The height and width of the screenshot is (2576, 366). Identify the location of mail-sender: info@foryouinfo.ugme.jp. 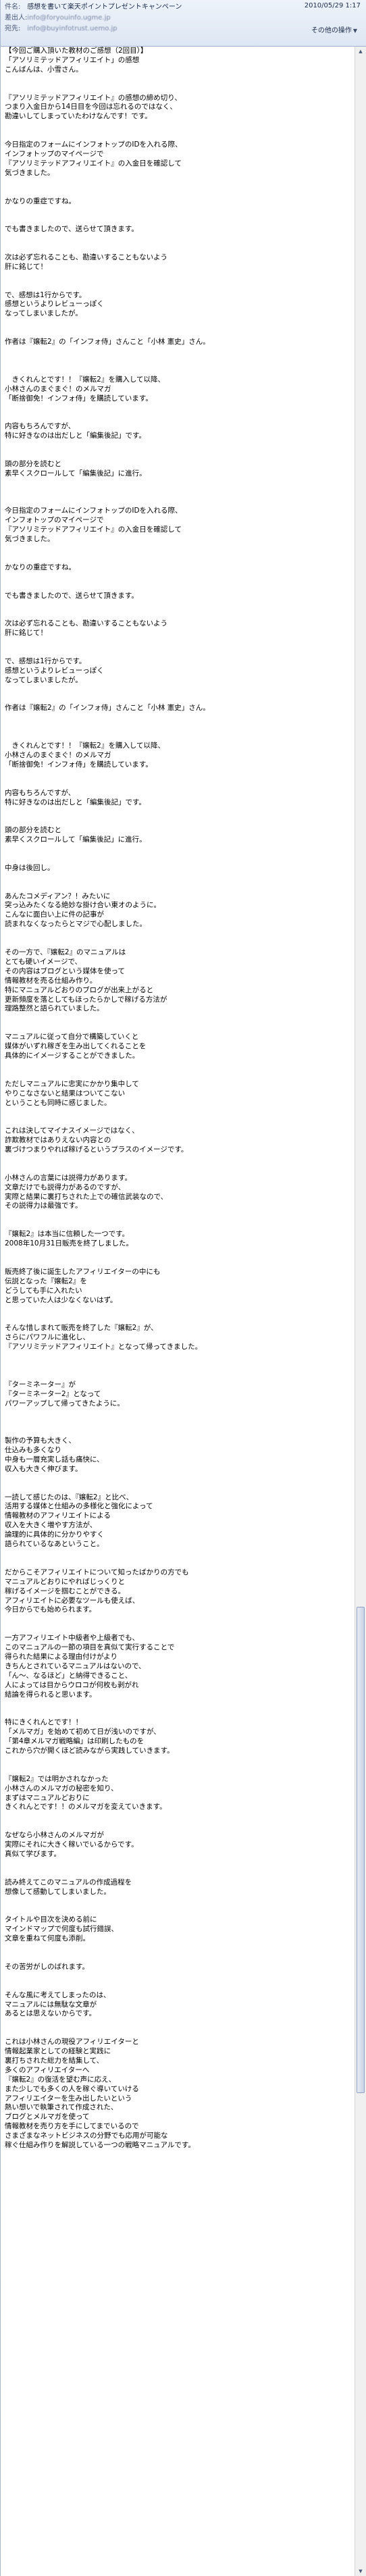
(69, 18).